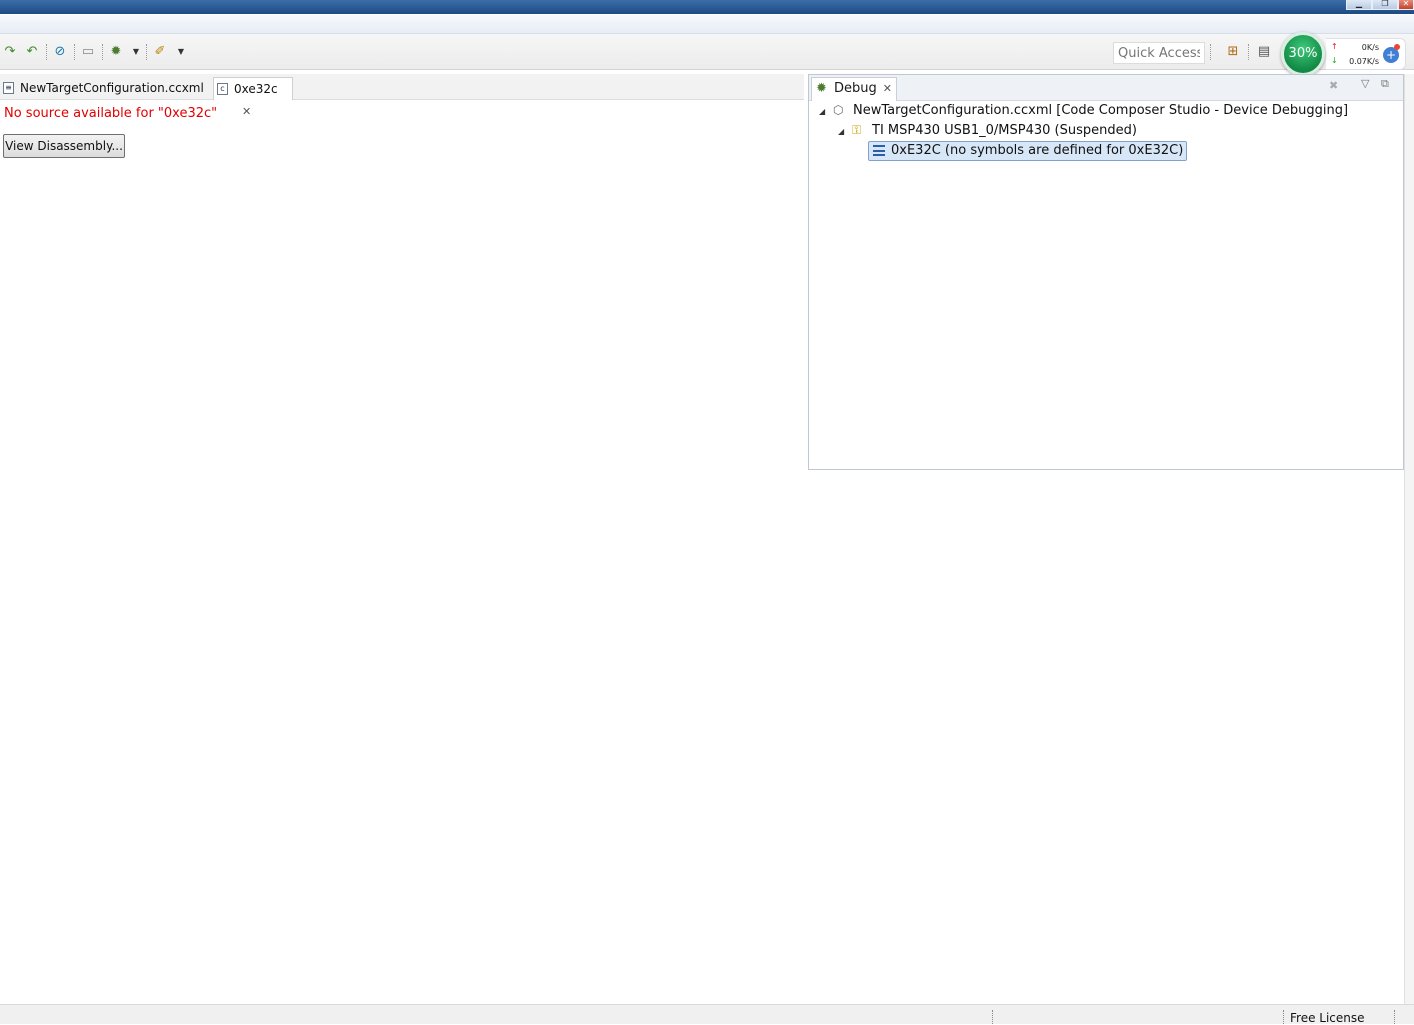 The width and height of the screenshot is (1414, 1025). Describe the element at coordinates (1409, 539) in the screenshot. I see `right-trim-bar` at that location.